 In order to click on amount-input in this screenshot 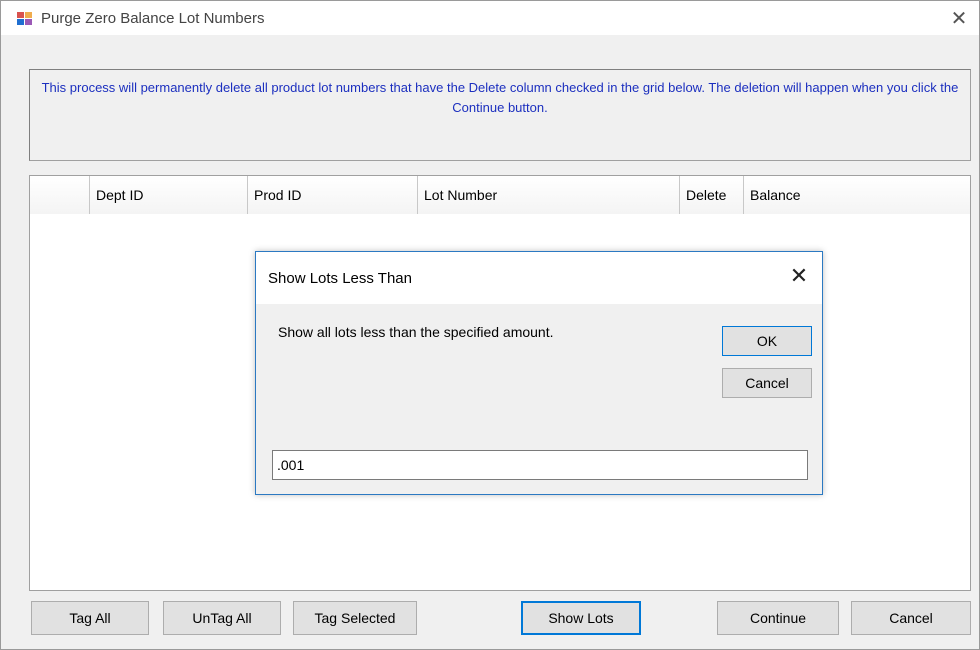, I will do `click(540, 465)`.